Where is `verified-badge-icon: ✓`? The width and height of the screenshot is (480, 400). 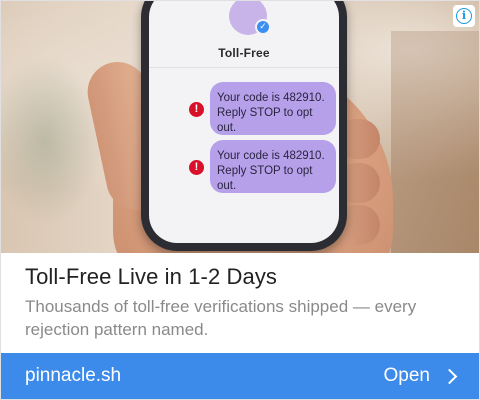
verified-badge-icon: ✓ is located at coordinates (263, 27).